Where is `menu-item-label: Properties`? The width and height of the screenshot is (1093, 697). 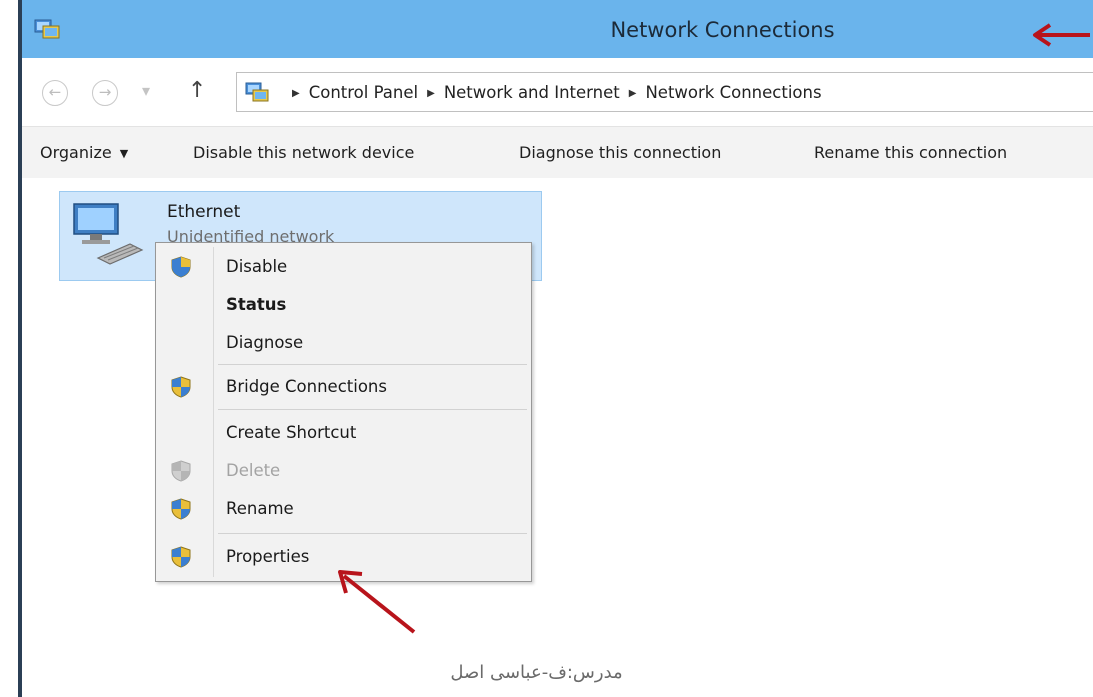
menu-item-label: Properties is located at coordinates (268, 556).